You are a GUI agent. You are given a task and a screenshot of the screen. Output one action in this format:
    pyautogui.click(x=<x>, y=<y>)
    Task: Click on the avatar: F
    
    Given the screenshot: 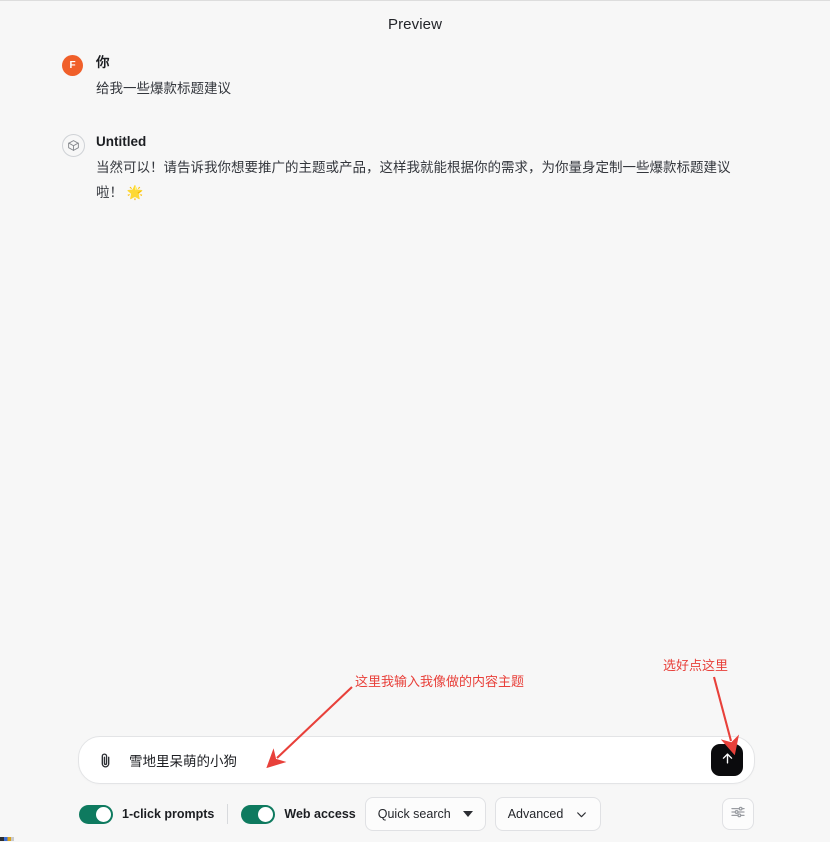 What is the action you would take?
    pyautogui.click(x=72, y=65)
    